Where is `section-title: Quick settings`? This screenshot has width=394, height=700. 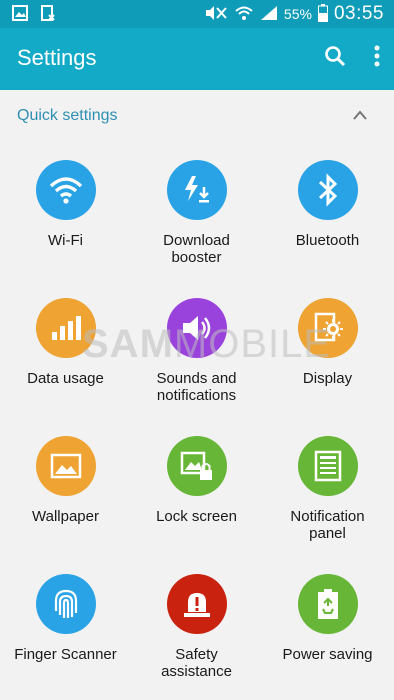 section-title: Quick settings is located at coordinates (67, 115).